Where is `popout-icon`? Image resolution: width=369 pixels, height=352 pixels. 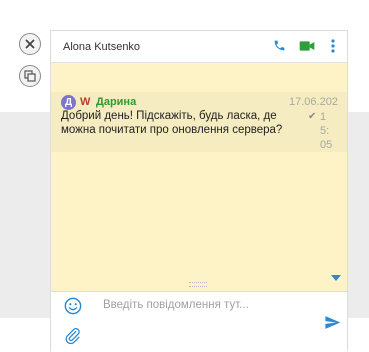 popout-icon is located at coordinates (30, 76).